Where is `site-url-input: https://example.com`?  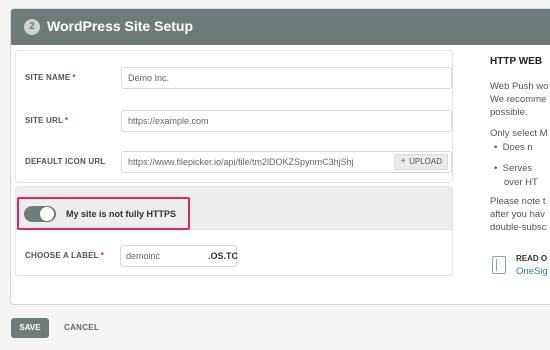 site-url-input: https://example.com is located at coordinates (286, 121).